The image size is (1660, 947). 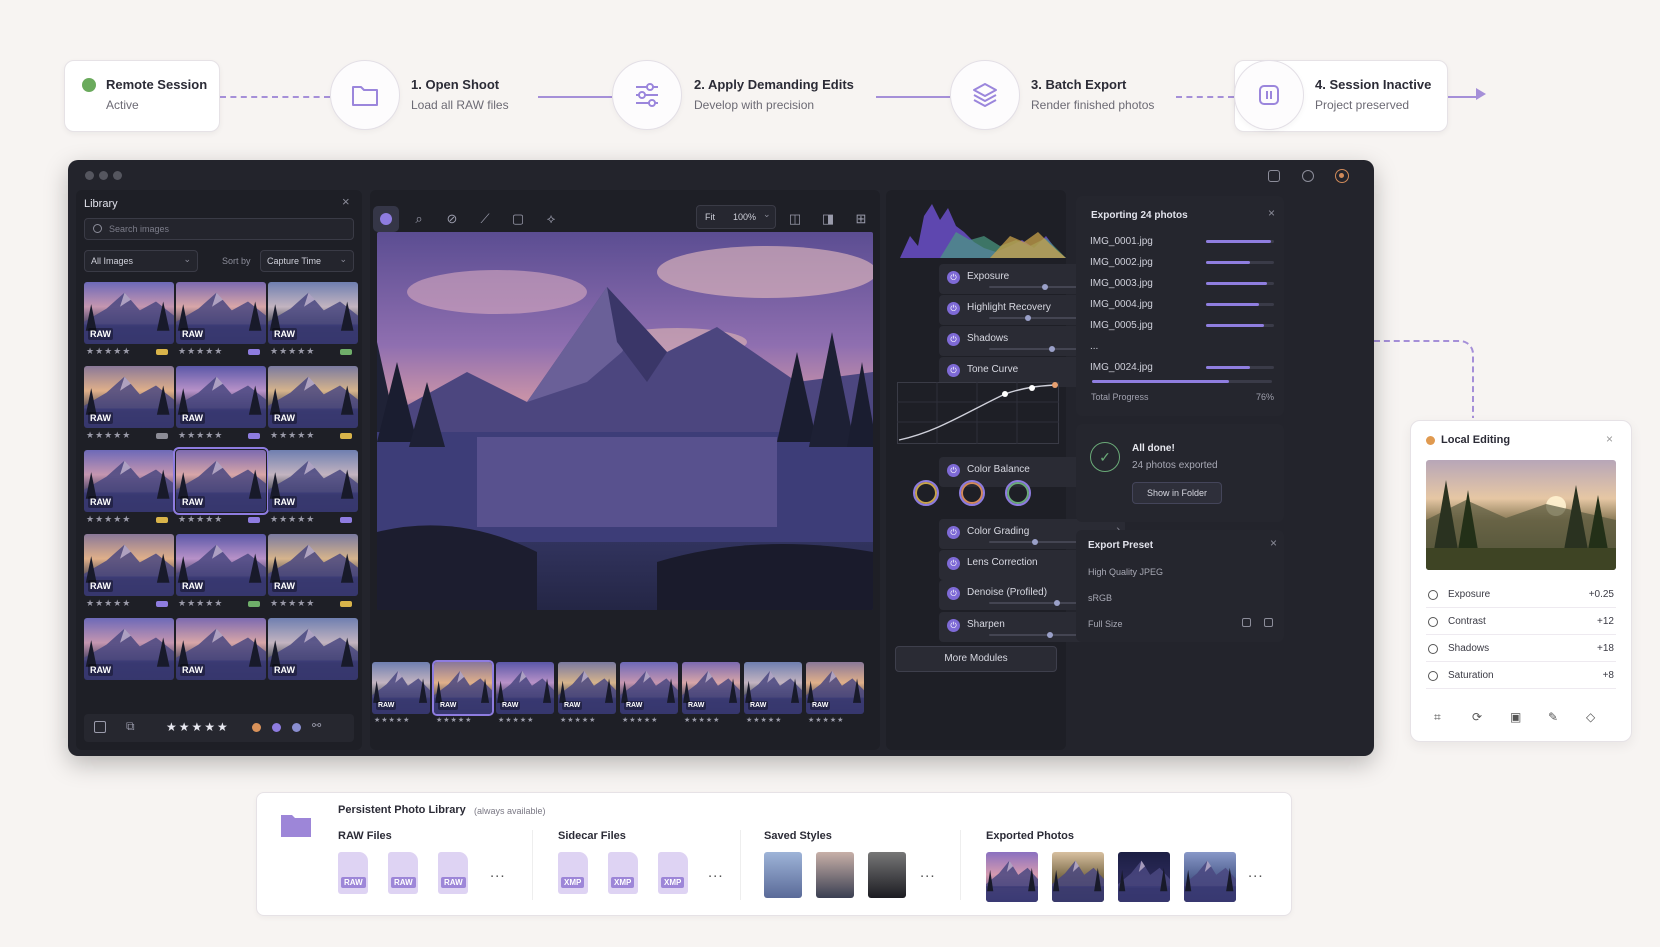 I want to click on brush-tool-icon: ⟡, so click(x=551, y=219).